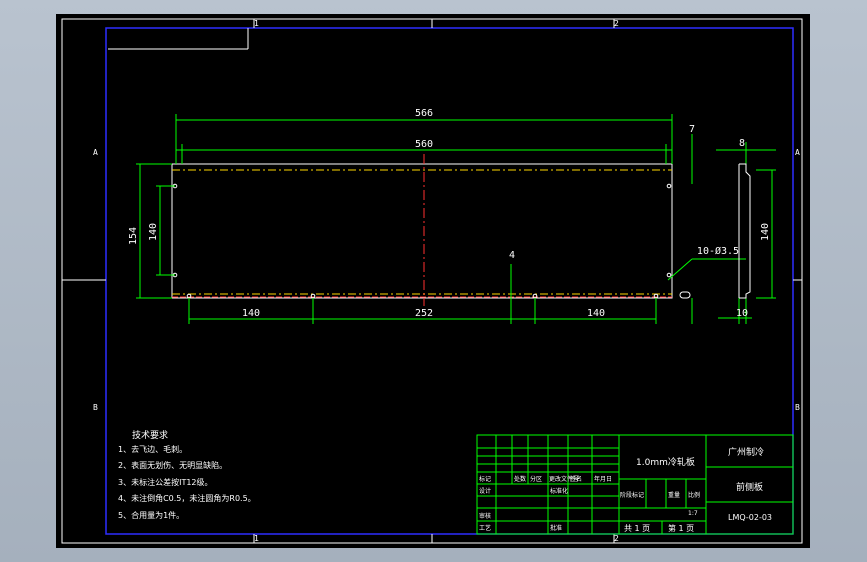 This screenshot has width=867, height=562. I want to click on role-review: 审核, so click(485, 516).